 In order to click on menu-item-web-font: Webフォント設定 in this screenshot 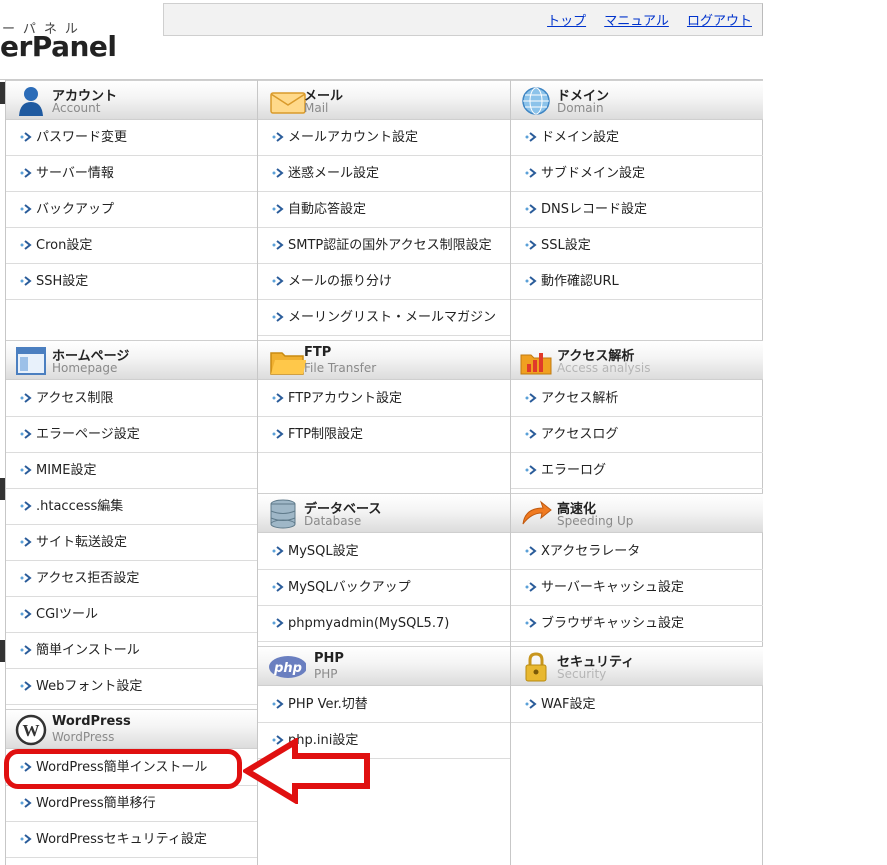, I will do `click(131, 687)`.